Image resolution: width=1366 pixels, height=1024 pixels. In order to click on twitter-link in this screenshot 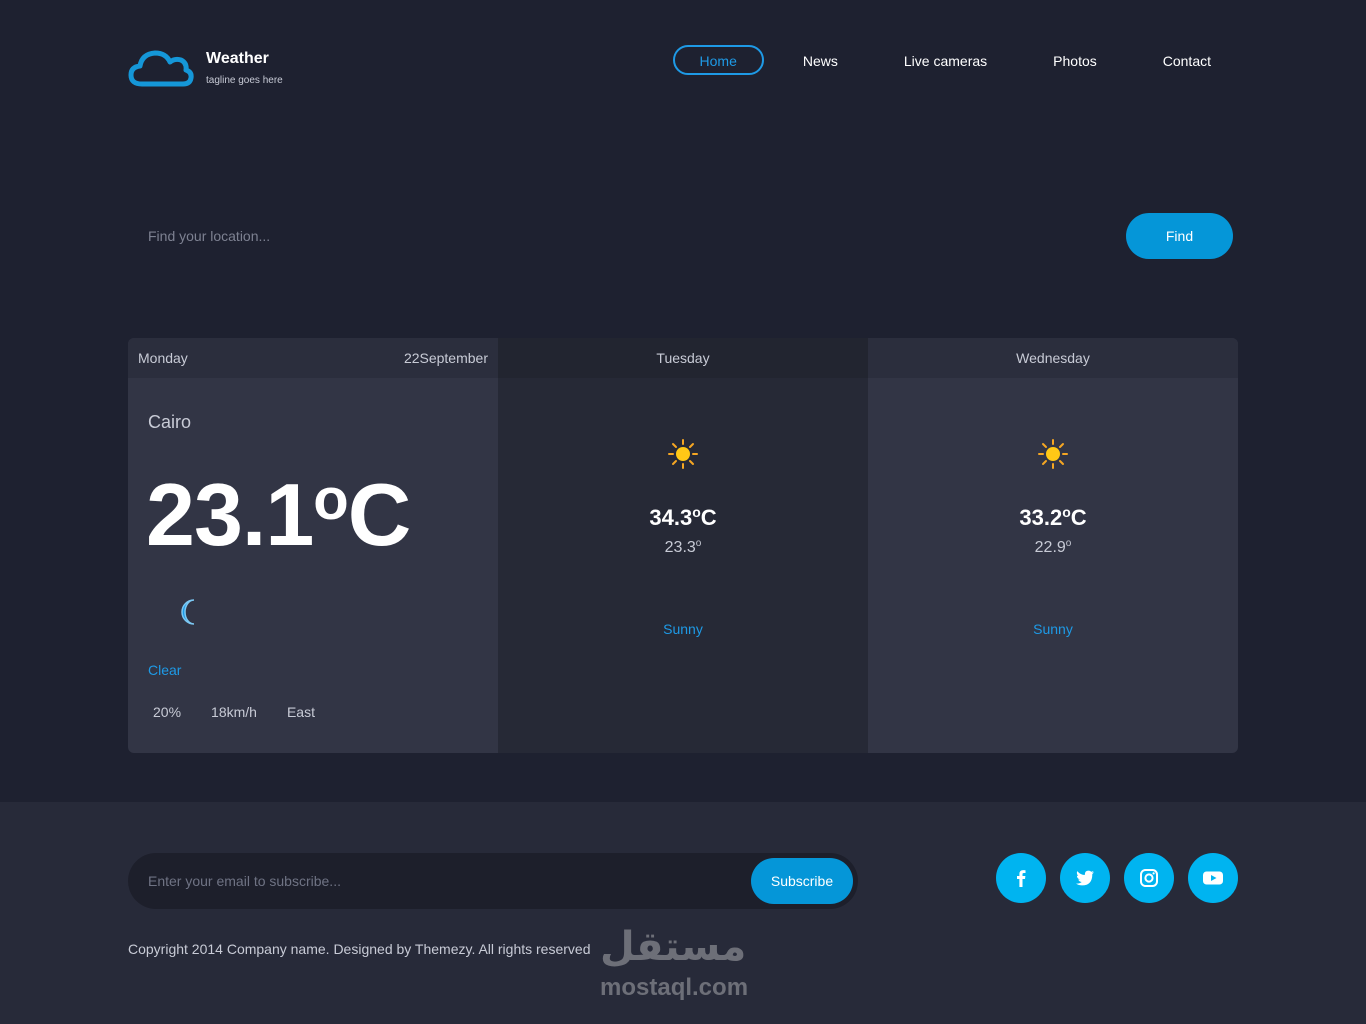, I will do `click(1085, 878)`.